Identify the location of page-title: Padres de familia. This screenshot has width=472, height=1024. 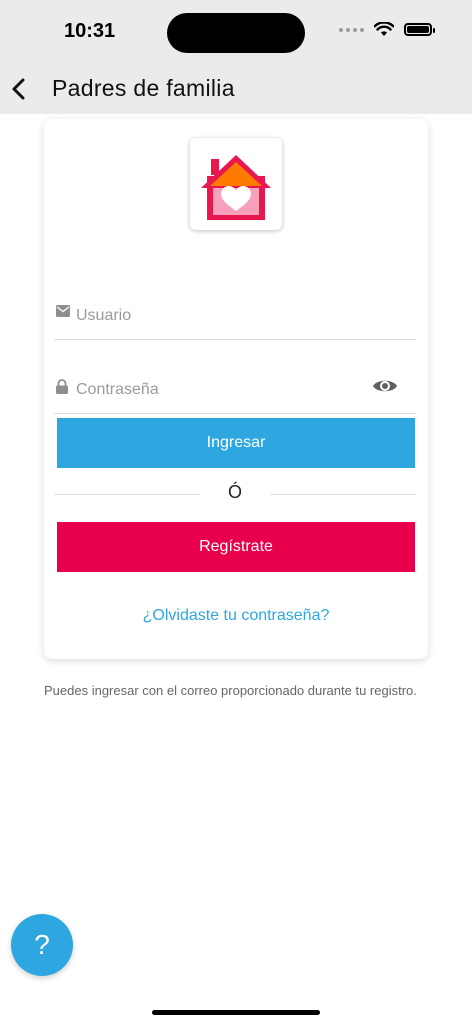
(143, 88).